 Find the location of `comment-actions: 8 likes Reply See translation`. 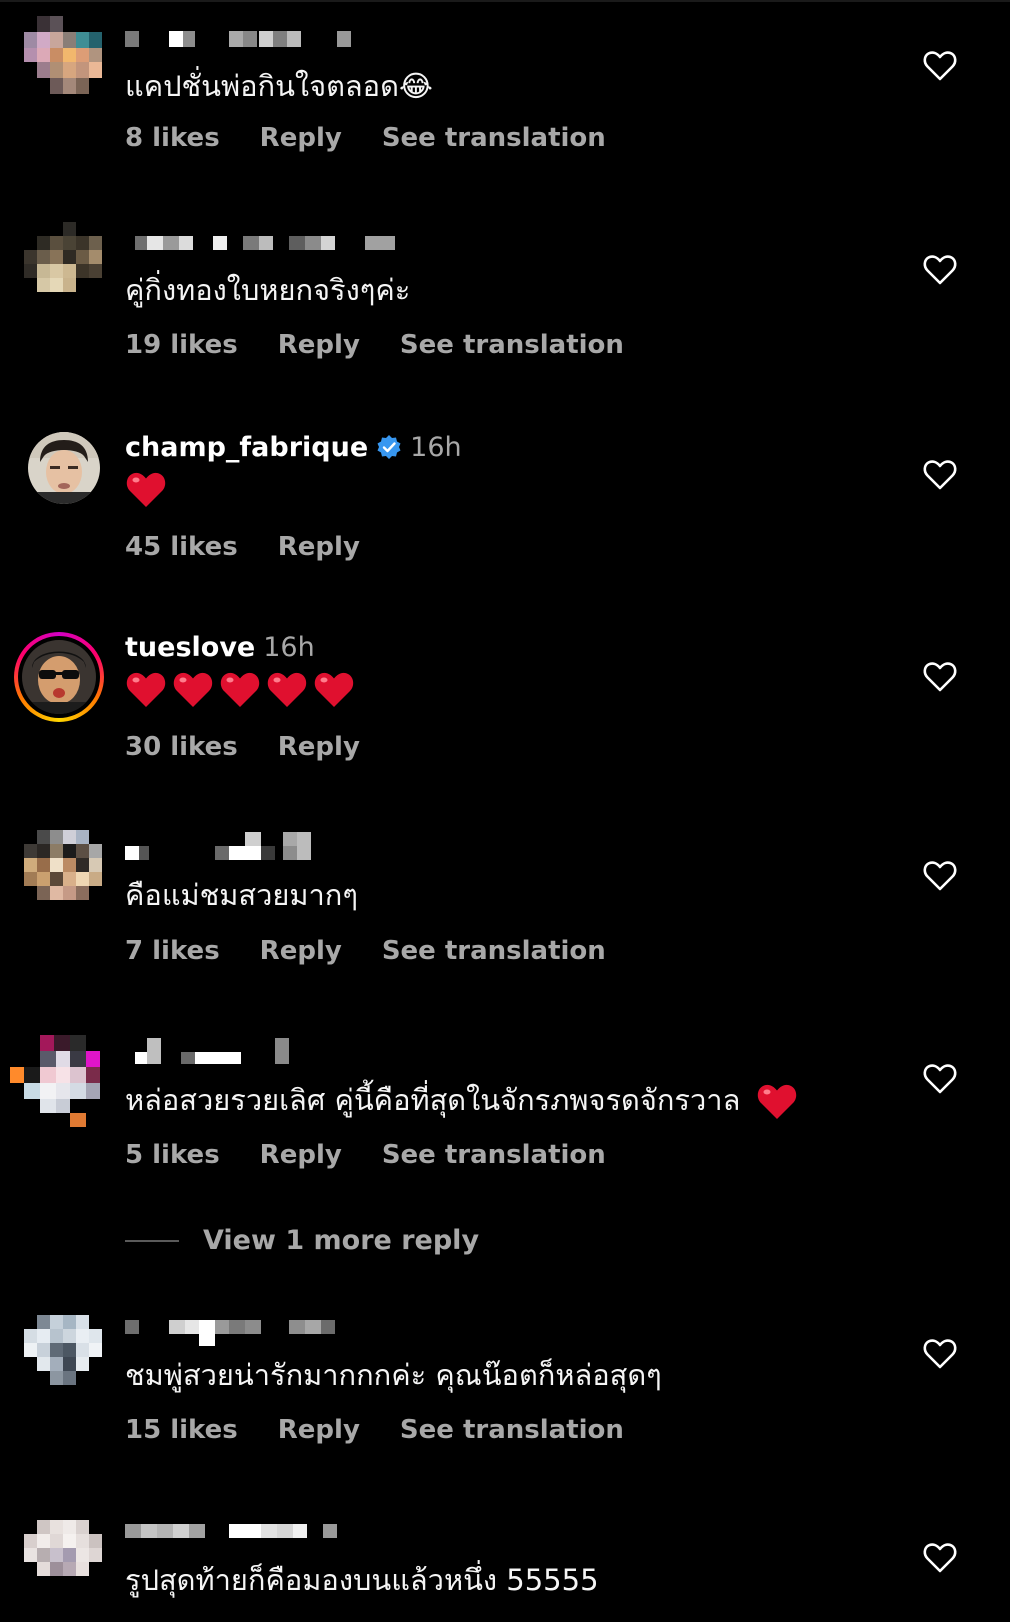

comment-actions: 8 likes Reply See translation is located at coordinates (365, 138).